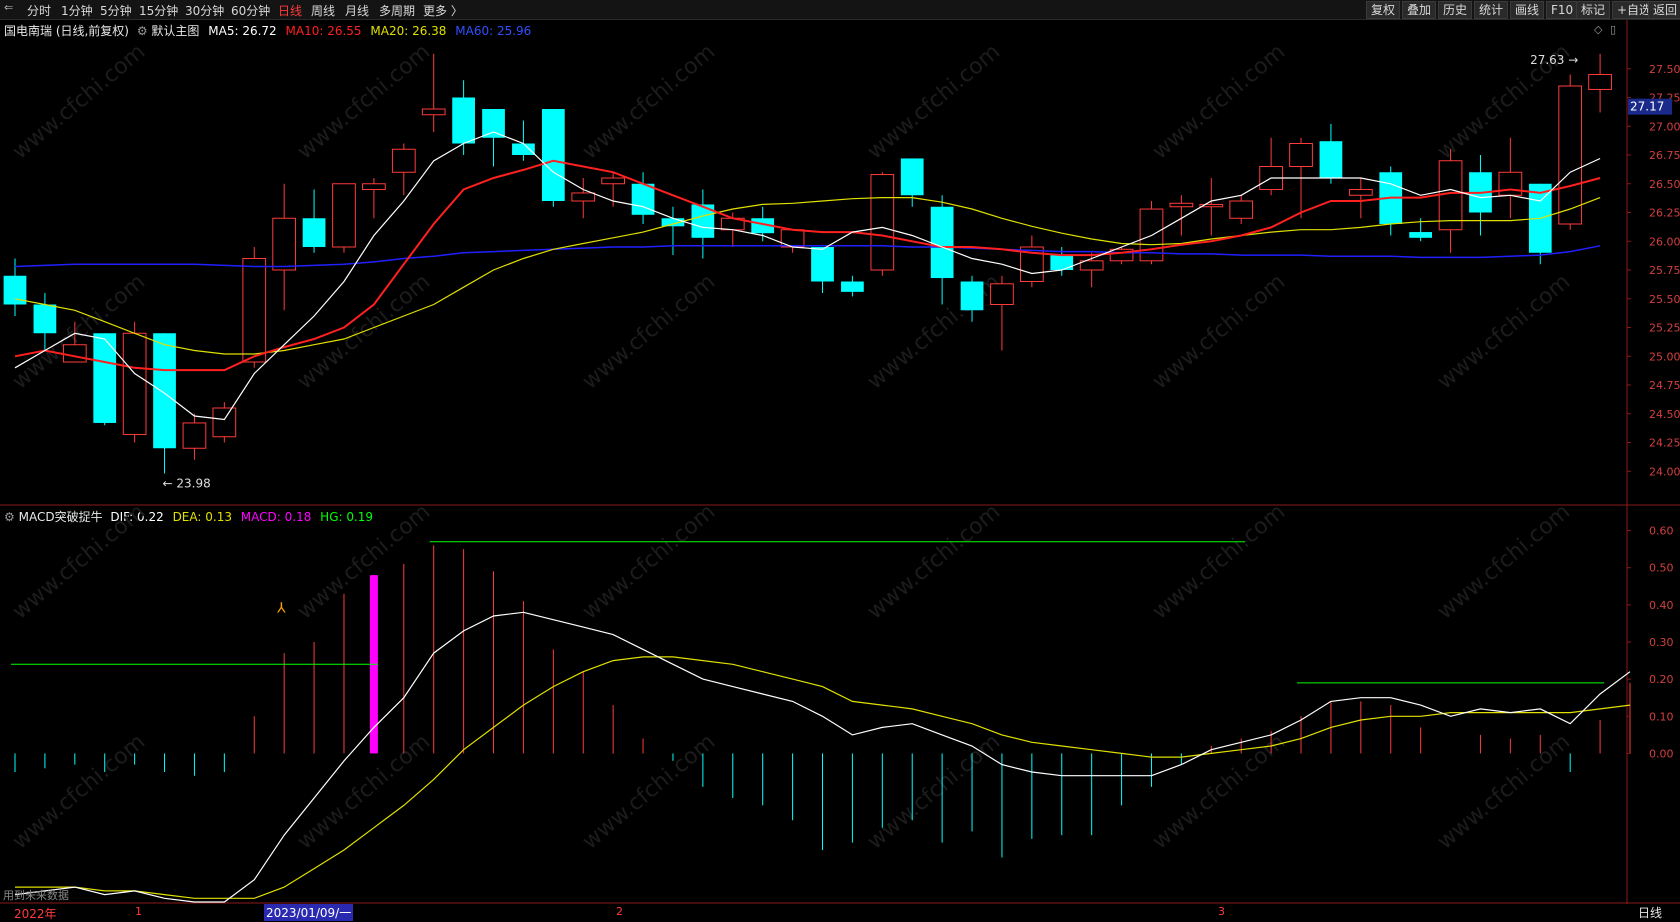 The height and width of the screenshot is (922, 1680). What do you see at coordinates (1661, 679) in the screenshot?
I see `macd-tick-label: 0.20` at bounding box center [1661, 679].